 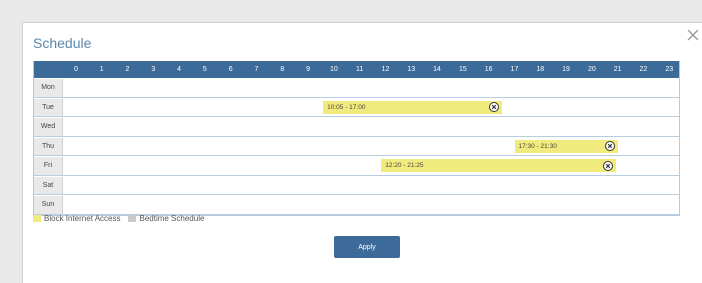 I want to click on day-row: Wed, so click(x=356, y=127).